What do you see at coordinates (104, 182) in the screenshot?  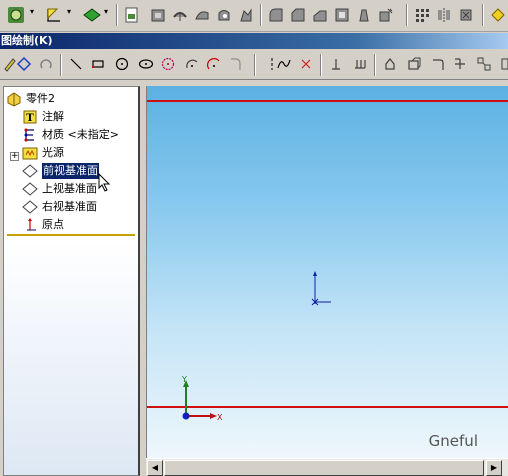 I see `mouse-cursor-icon` at bounding box center [104, 182].